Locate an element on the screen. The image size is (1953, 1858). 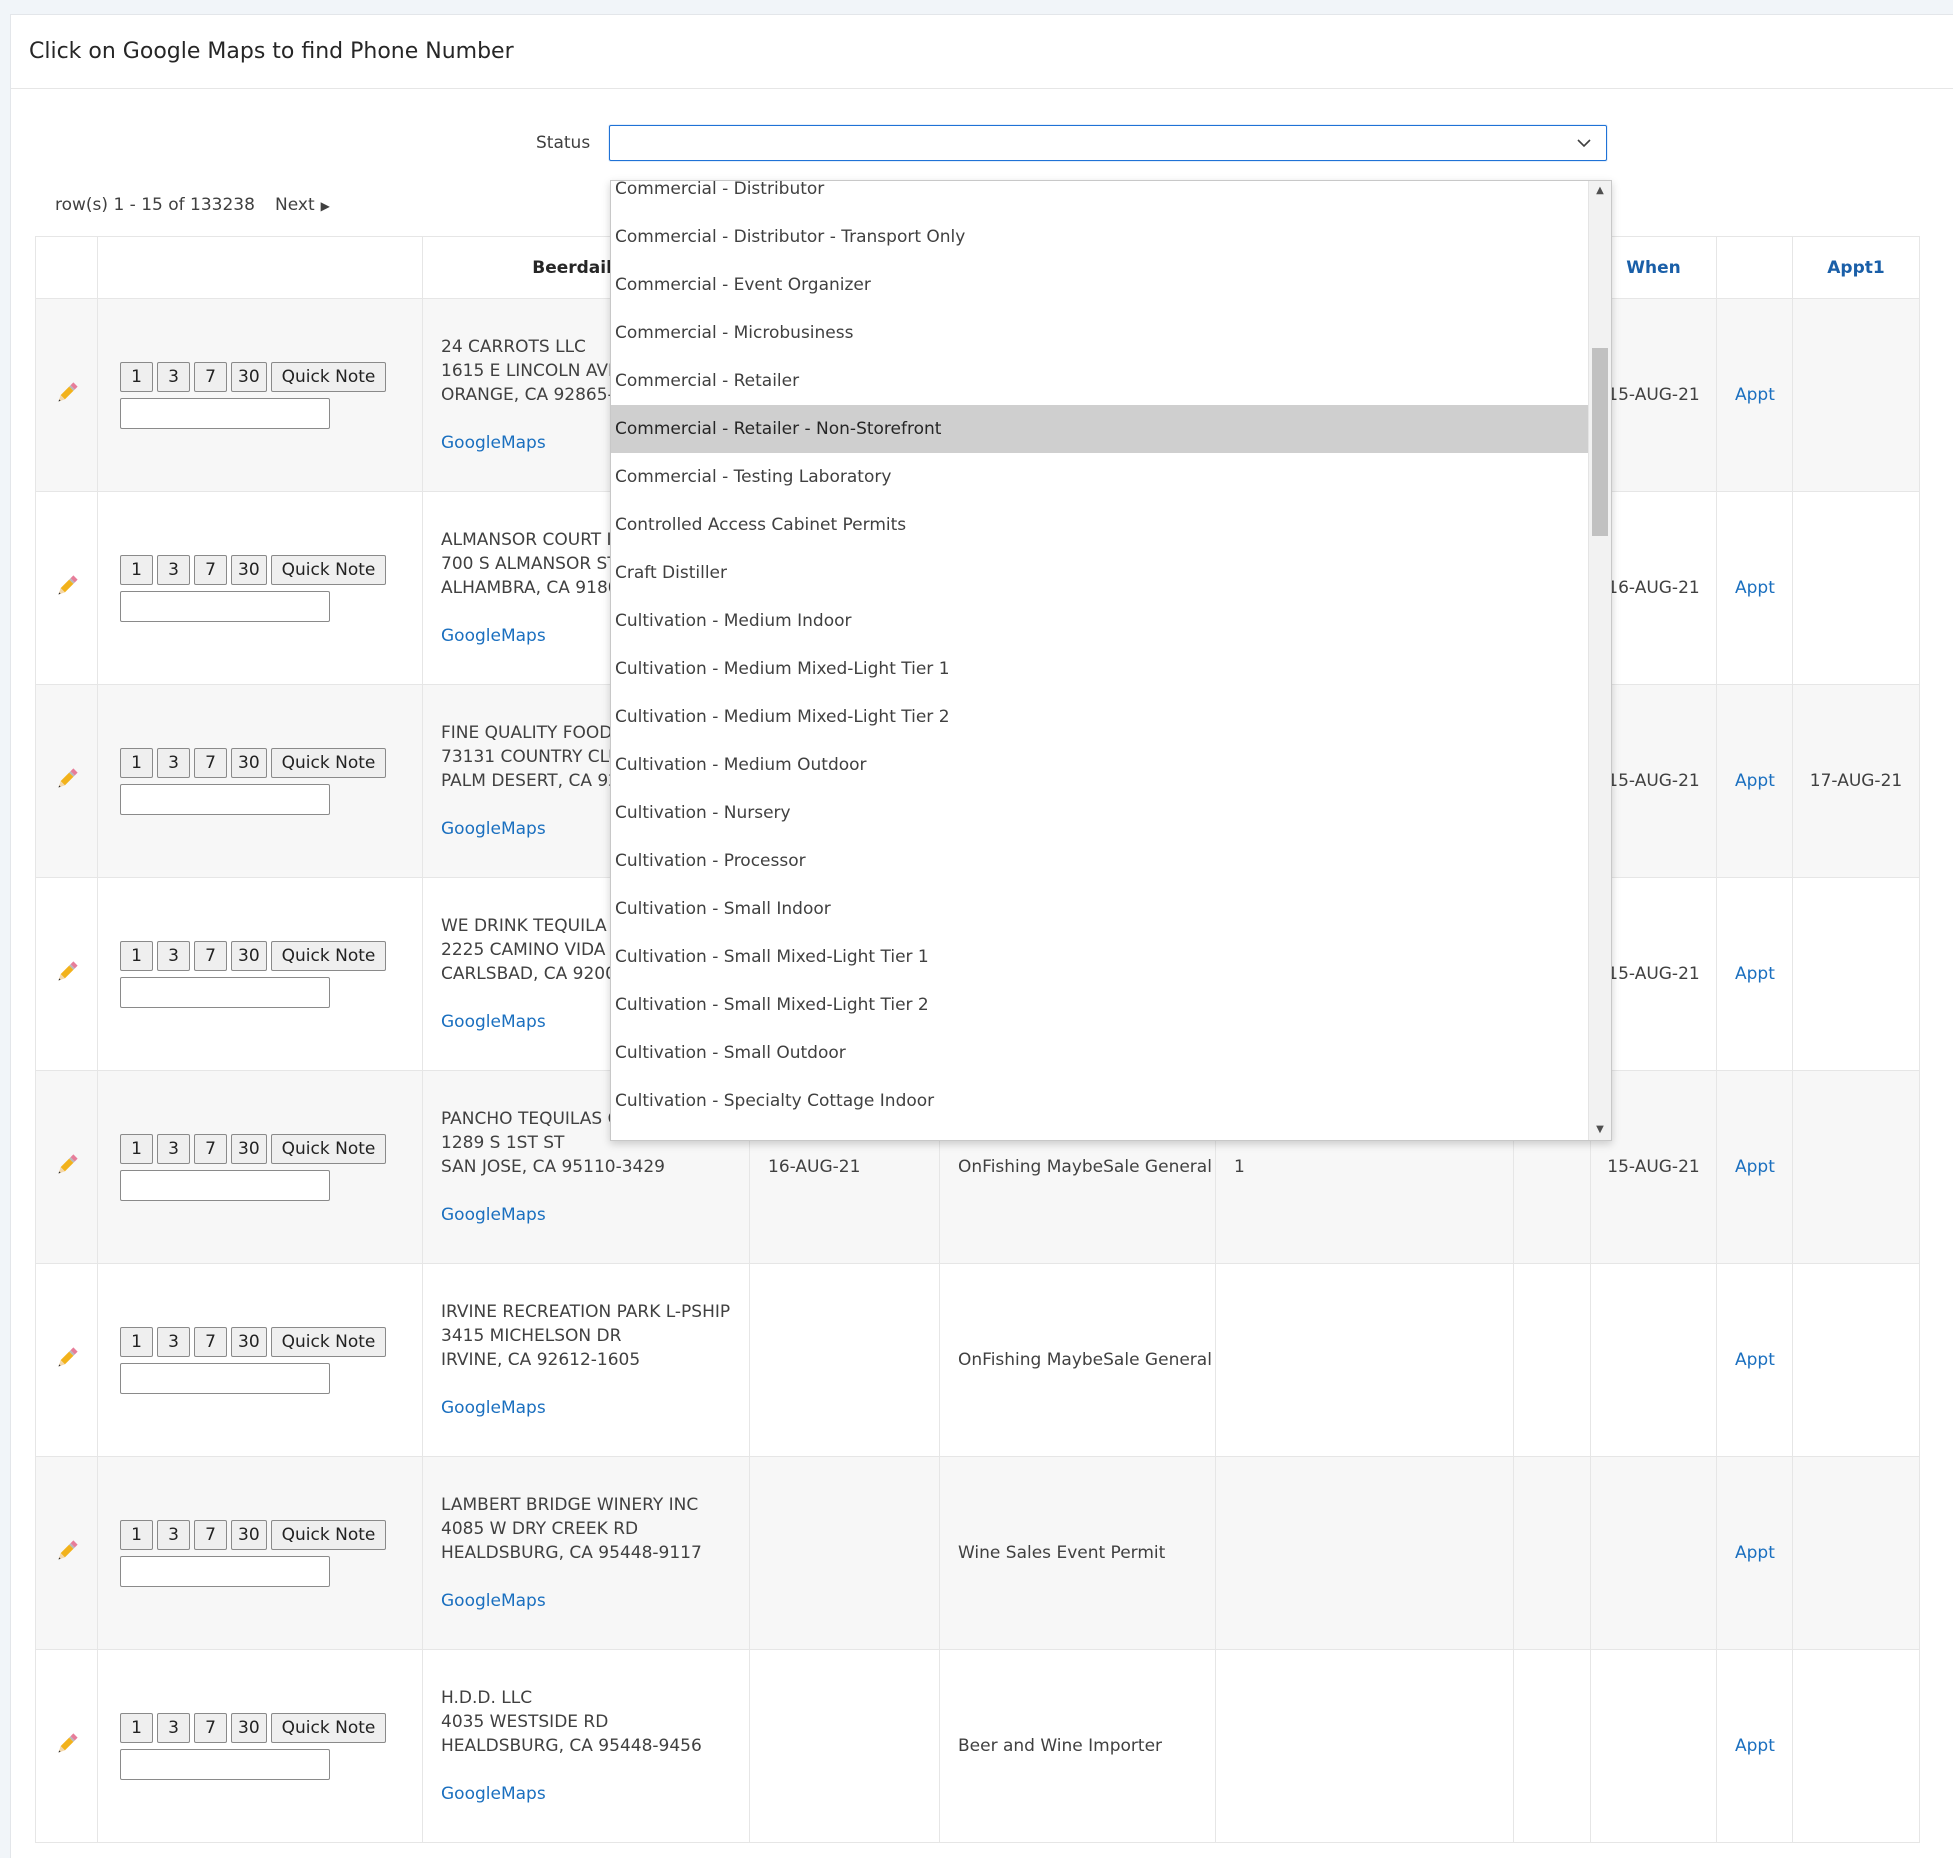
city-state-zip: SAN JOSE, CA 95110-3429 is located at coordinates (553, 1167).